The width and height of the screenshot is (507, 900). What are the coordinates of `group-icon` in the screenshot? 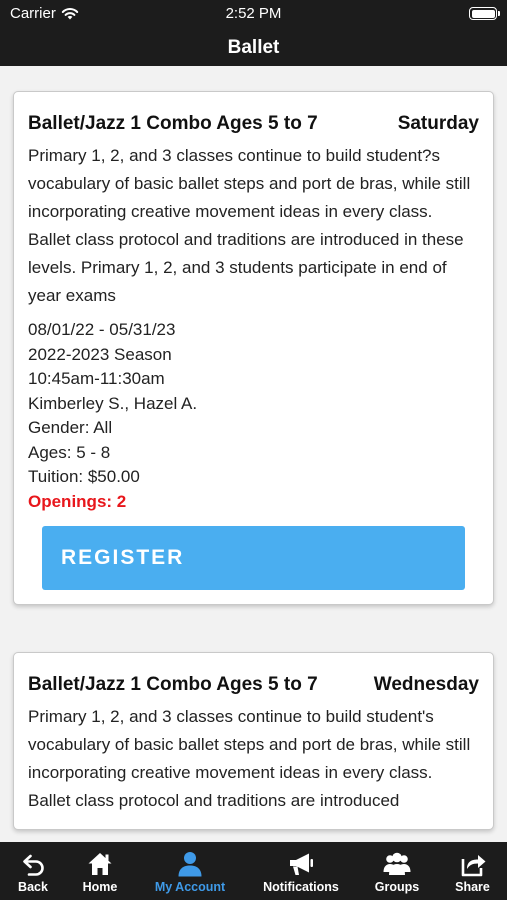 It's located at (397, 863).